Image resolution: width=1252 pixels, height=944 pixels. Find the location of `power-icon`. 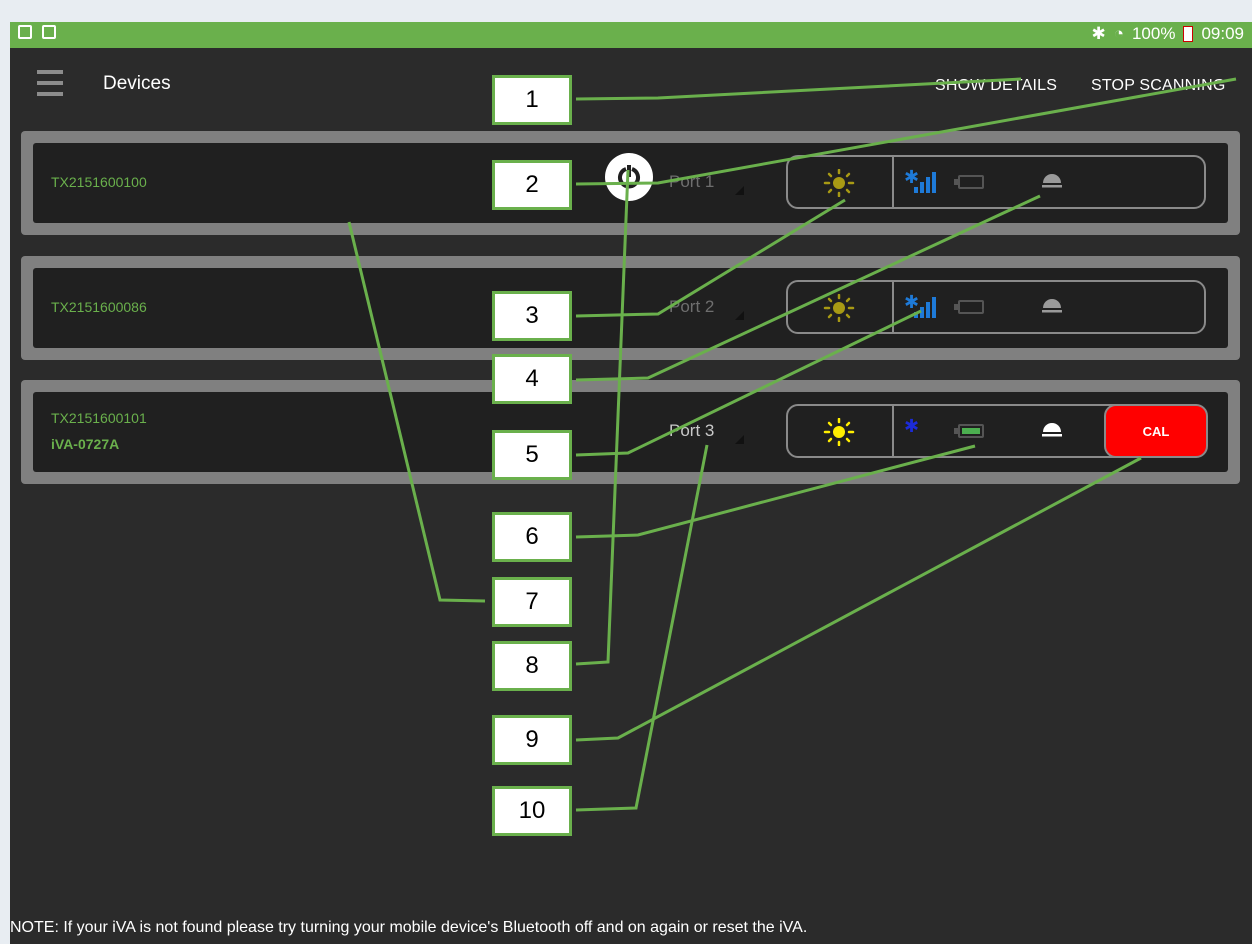

power-icon is located at coordinates (629, 177).